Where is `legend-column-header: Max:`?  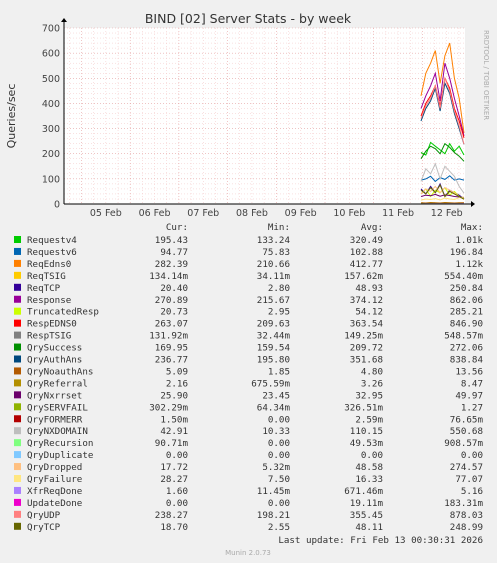 legend-column-header: Max: is located at coordinates (472, 227).